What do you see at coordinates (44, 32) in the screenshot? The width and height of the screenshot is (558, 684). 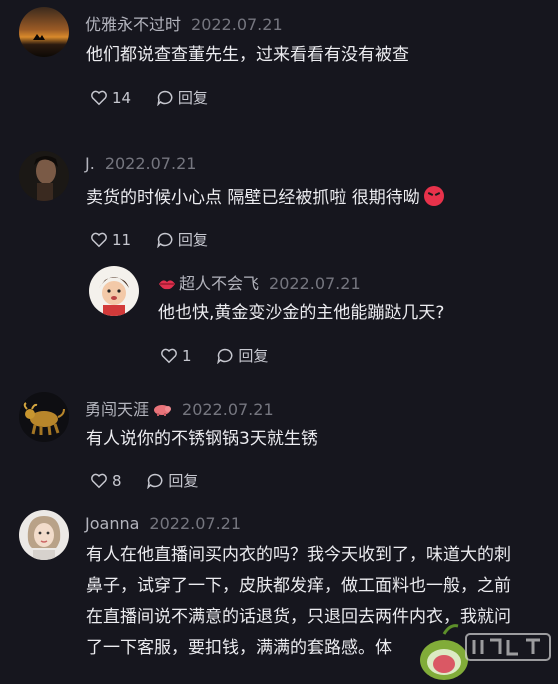 I see `sunset-avatar` at bounding box center [44, 32].